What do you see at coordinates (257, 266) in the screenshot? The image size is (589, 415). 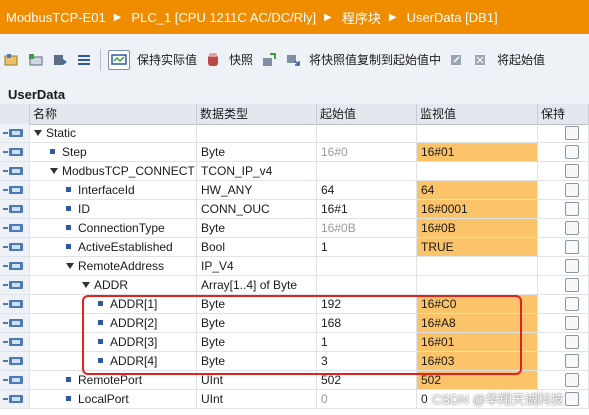 I see `type-cell: IP_V4` at bounding box center [257, 266].